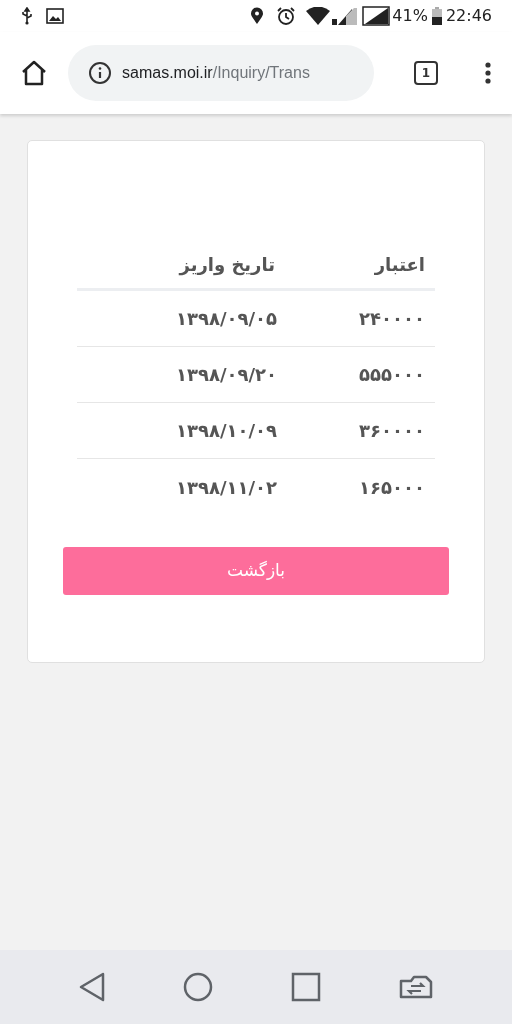  I want to click on table-cell-text: ۱۶۵۰۰۰, so click(392, 487).